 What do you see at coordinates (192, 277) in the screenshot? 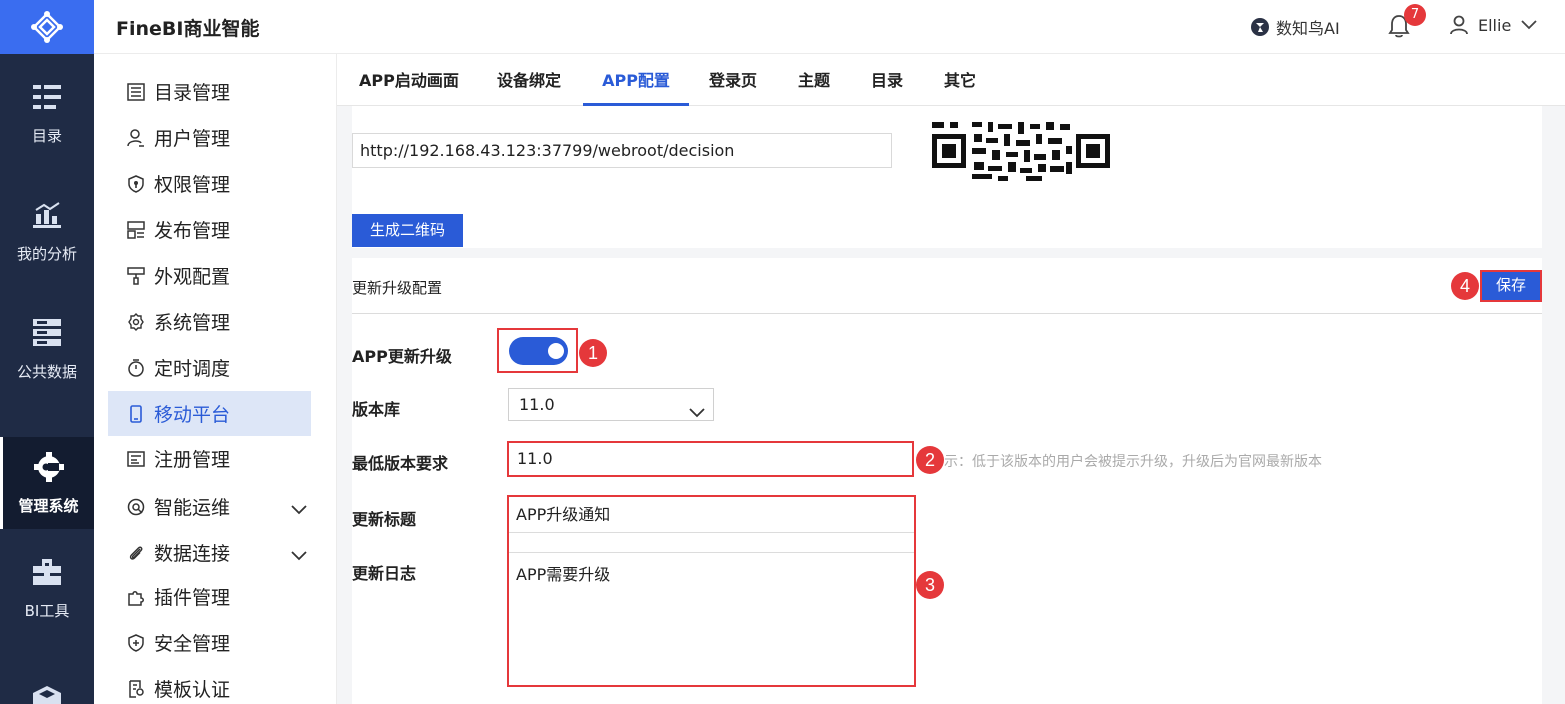
I see `submenu-label: 外观配置` at bounding box center [192, 277].